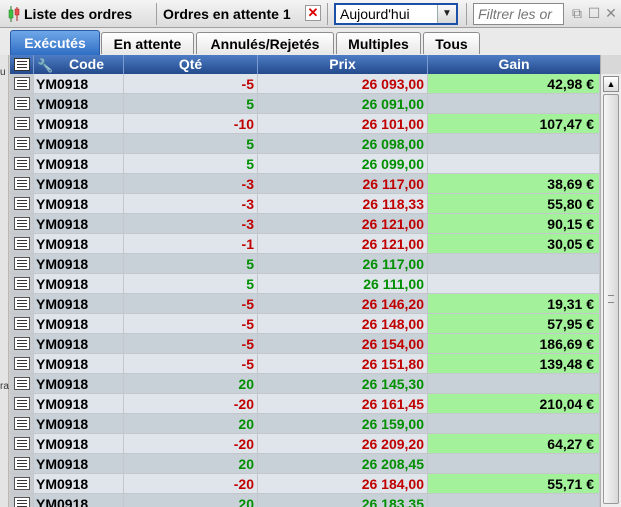  I want to click on table-row: YM0918 -1 26 121,00 30,05 €, so click(305, 244).